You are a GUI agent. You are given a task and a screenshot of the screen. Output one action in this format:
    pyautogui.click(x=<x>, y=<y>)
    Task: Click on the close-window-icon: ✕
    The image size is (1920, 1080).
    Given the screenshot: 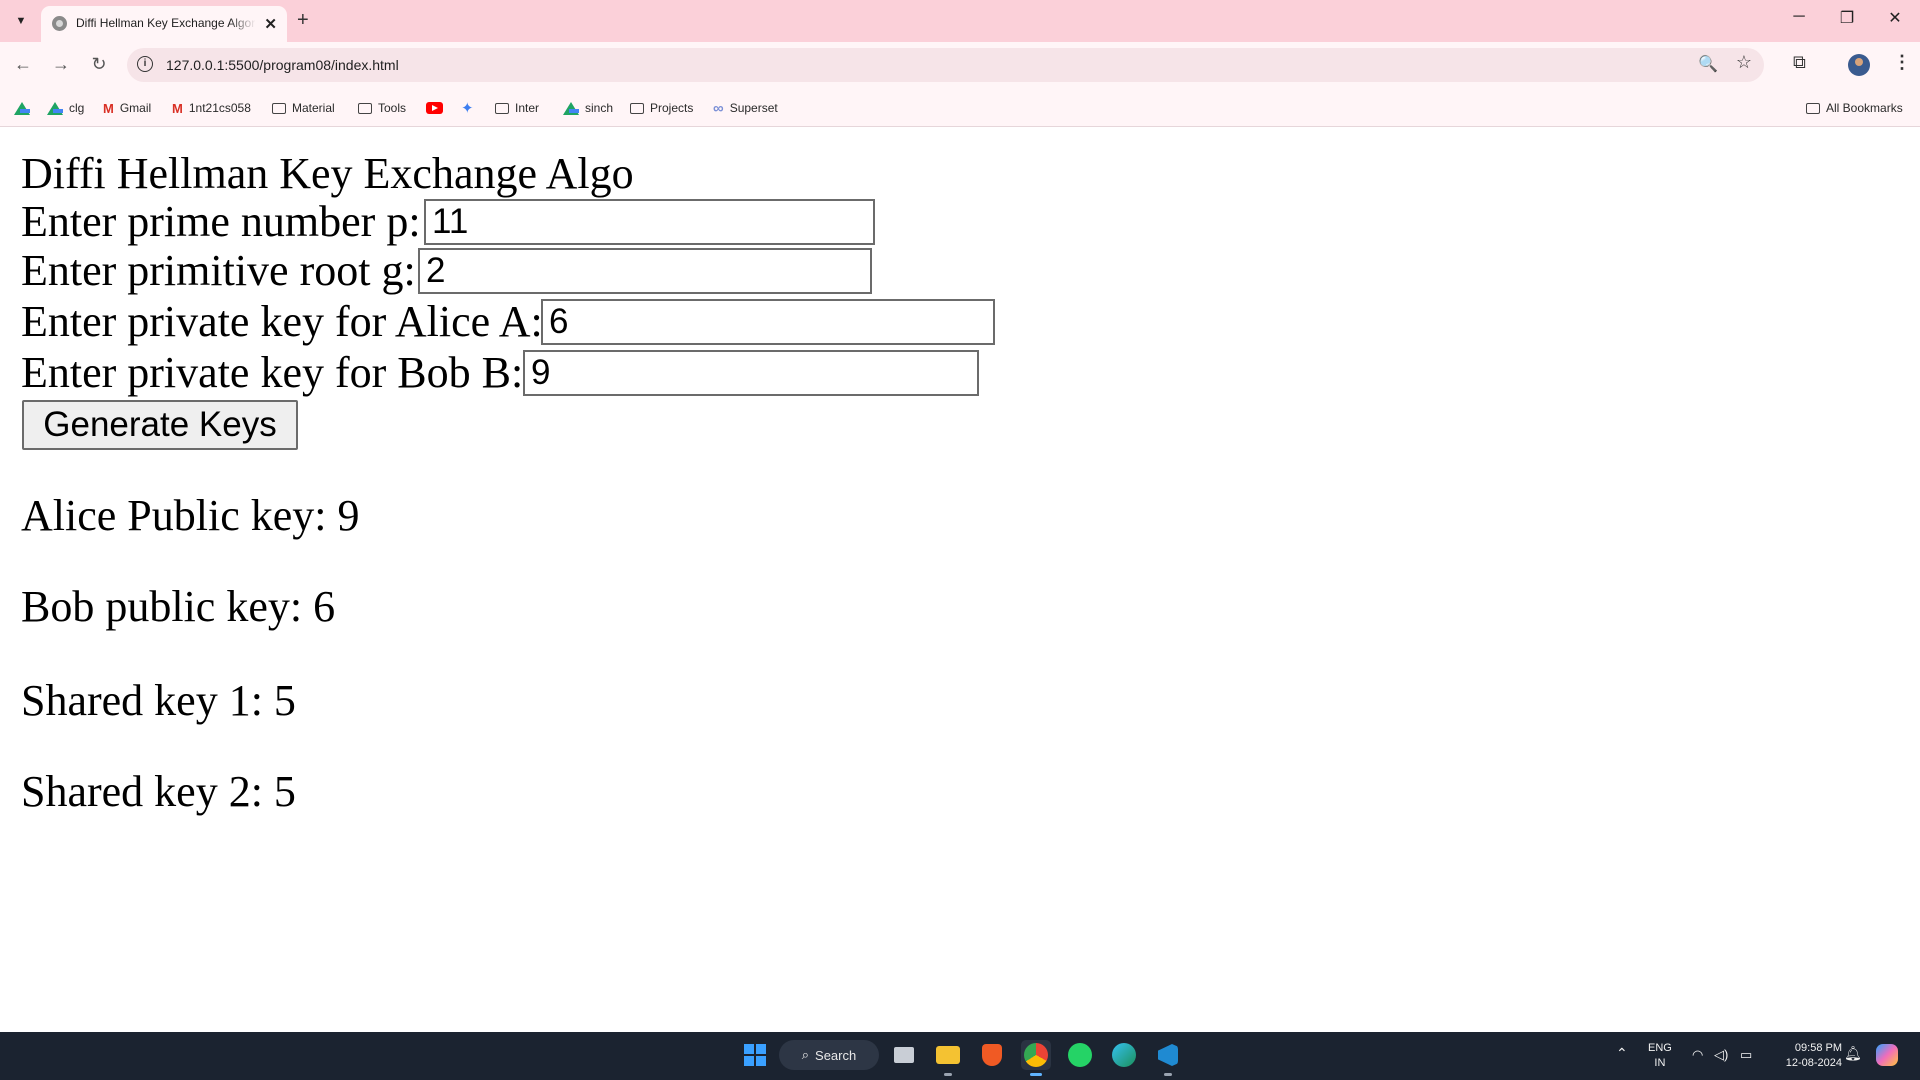 What is the action you would take?
    pyautogui.click(x=1895, y=18)
    